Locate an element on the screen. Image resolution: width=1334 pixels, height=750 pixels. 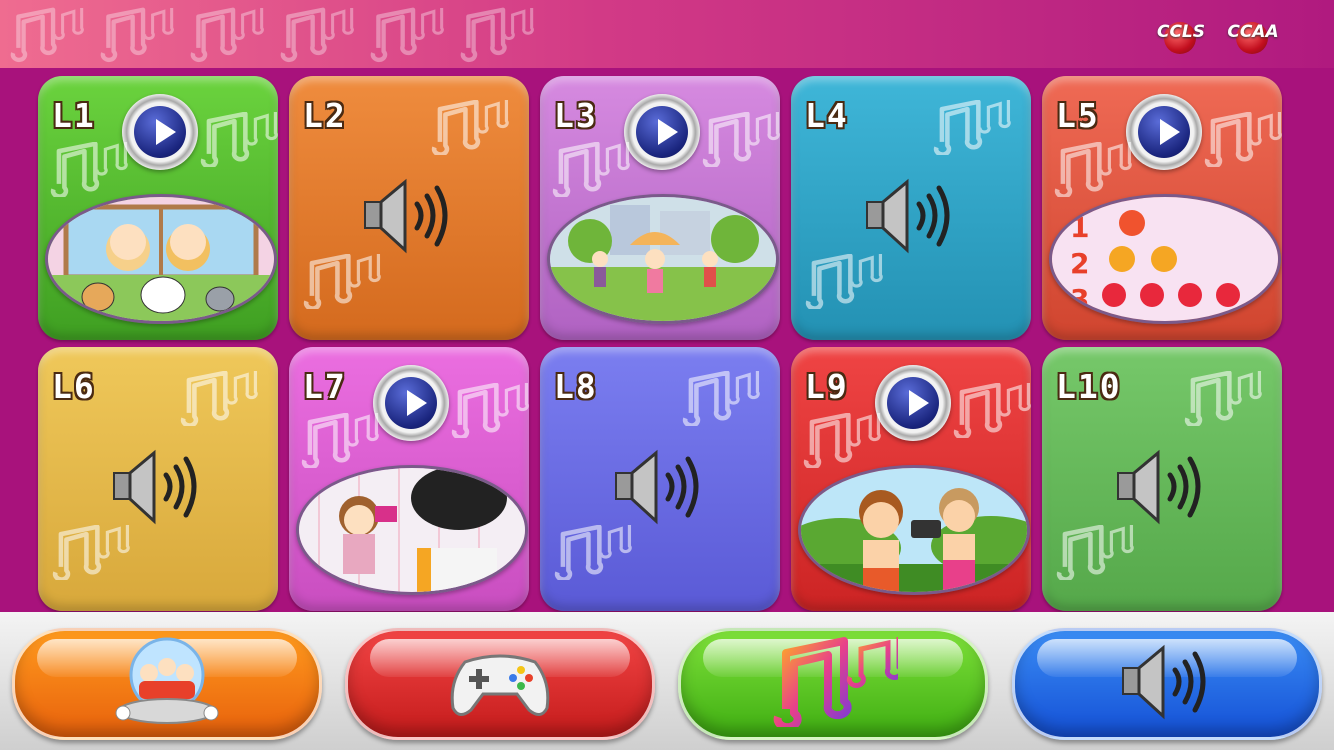
music-notes-decoration is located at coordinates (272, 34).